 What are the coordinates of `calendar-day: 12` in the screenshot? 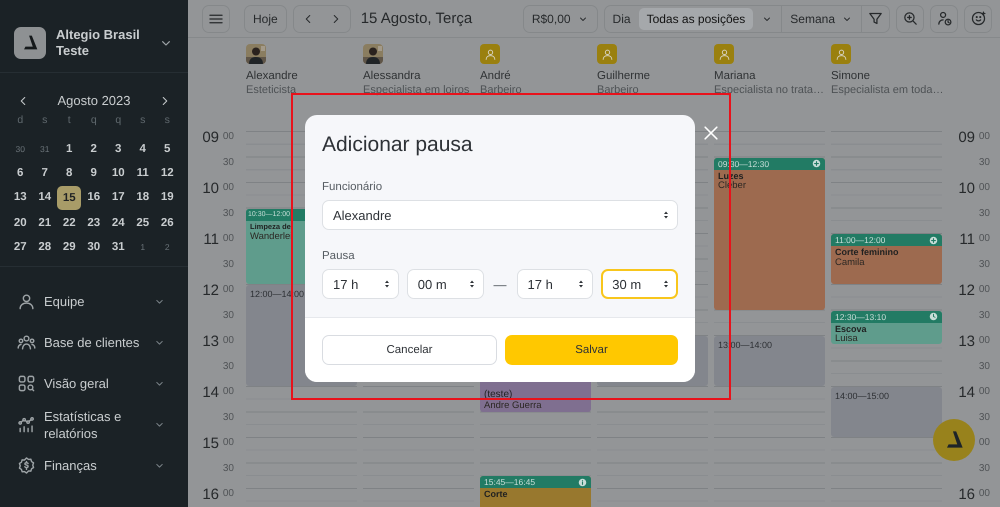 It's located at (167, 173).